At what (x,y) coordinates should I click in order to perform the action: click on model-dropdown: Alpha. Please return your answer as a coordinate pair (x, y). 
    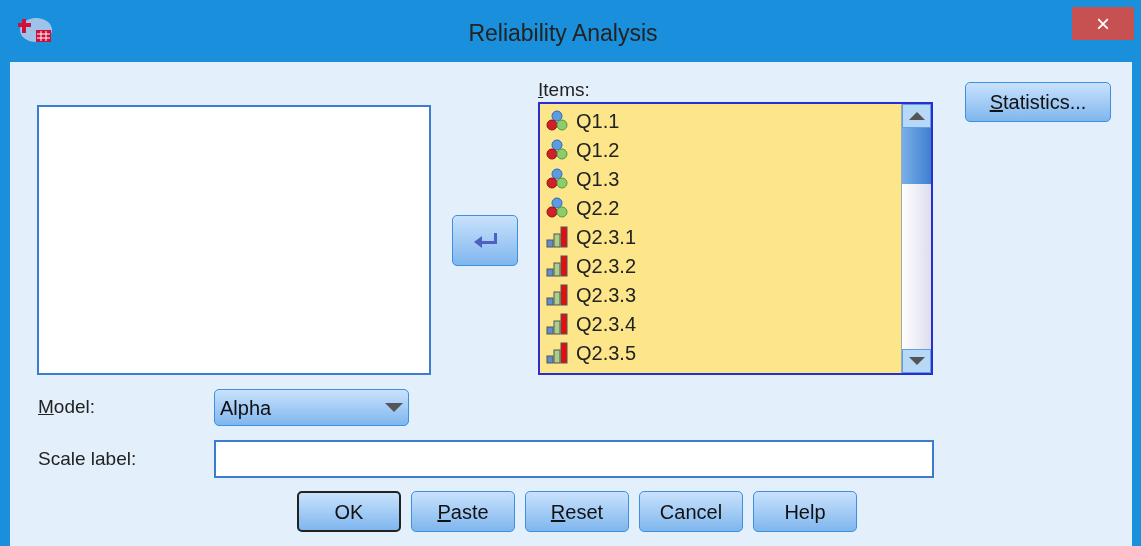
    Looking at the image, I should click on (311, 407).